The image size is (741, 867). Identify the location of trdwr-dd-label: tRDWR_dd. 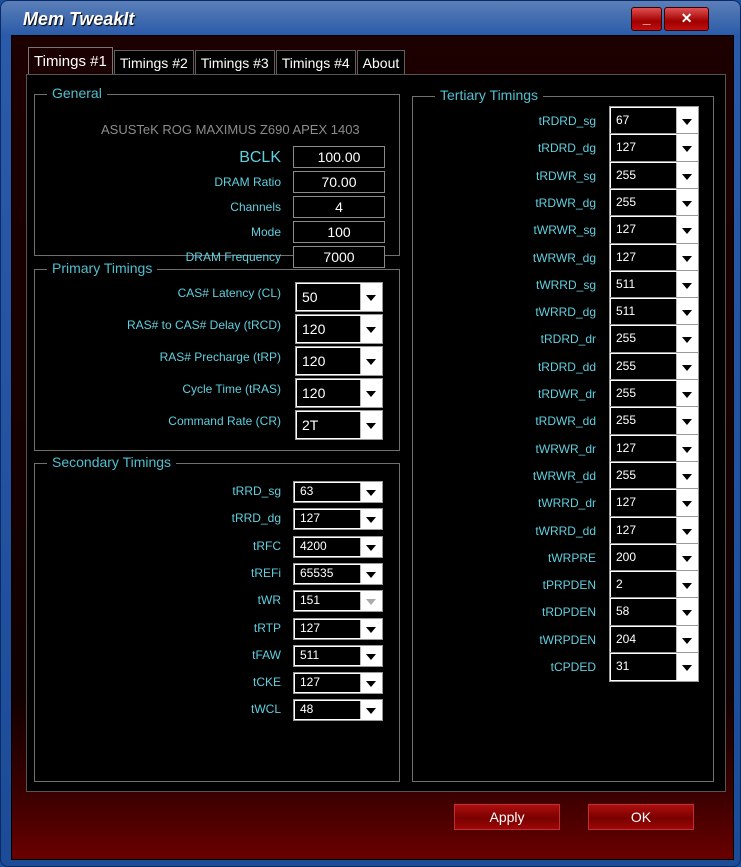
(565, 421).